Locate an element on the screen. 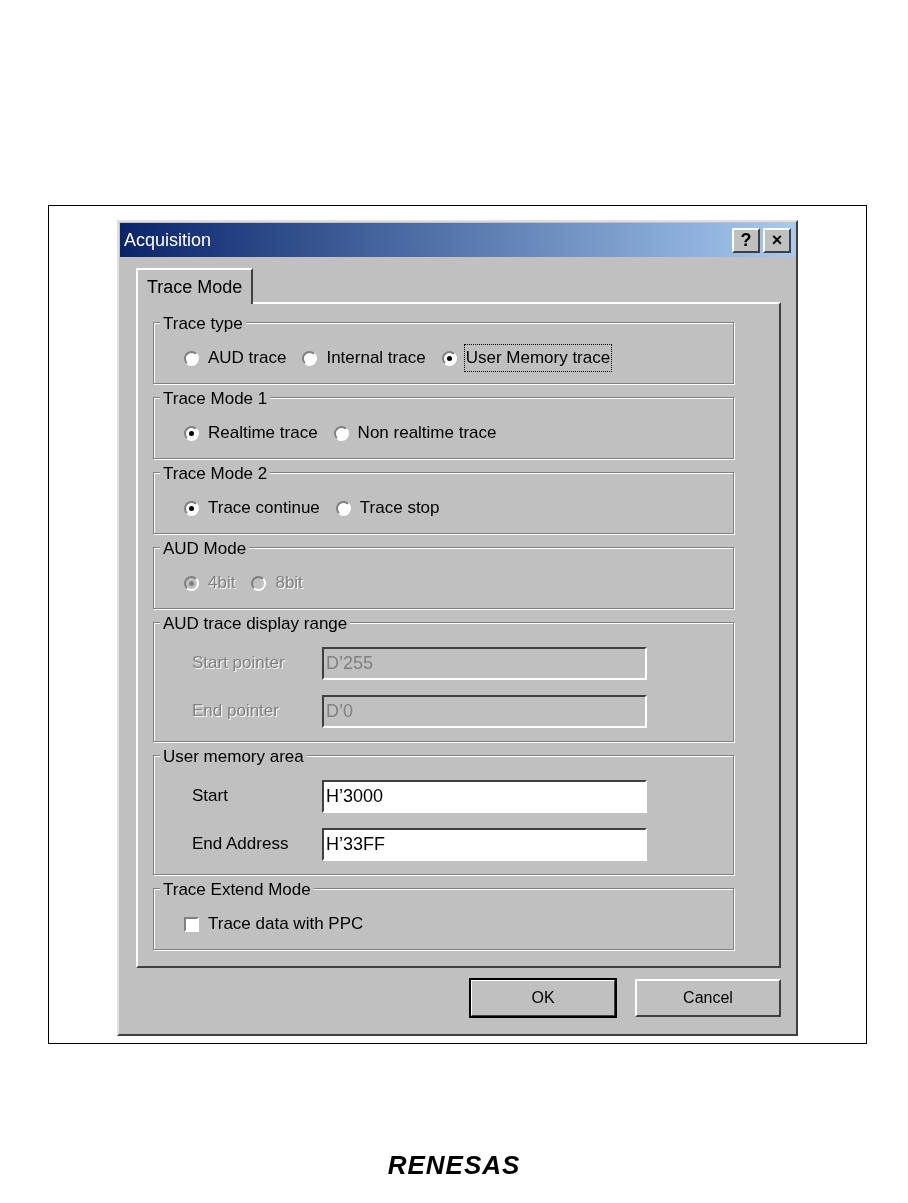  window-title: Acquisition is located at coordinates (168, 240).